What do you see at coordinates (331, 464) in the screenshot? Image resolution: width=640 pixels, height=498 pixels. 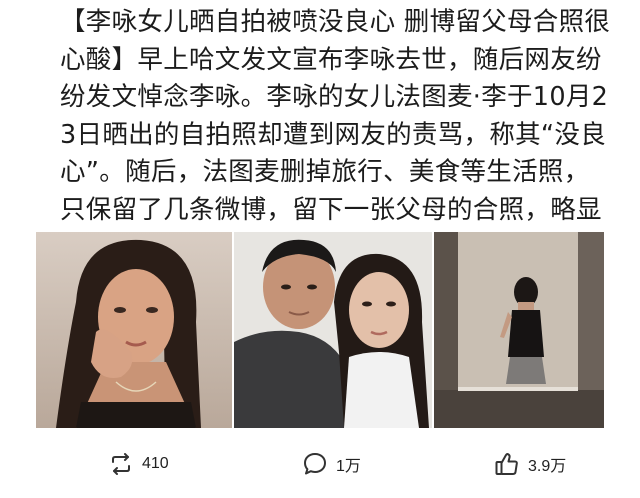 I see `comment-button: 1万` at bounding box center [331, 464].